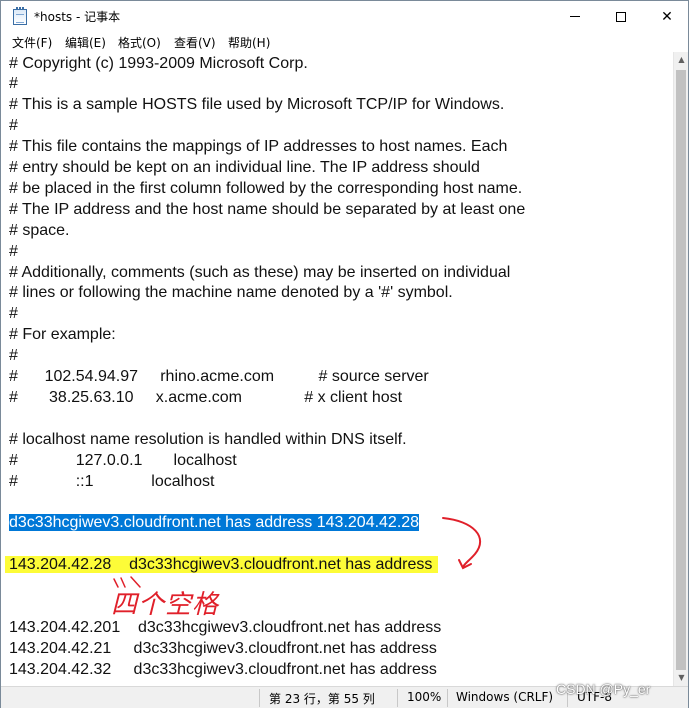 This screenshot has height=708, width=689. I want to click on editor-line-text: # ::1 localhost, so click(112, 481).